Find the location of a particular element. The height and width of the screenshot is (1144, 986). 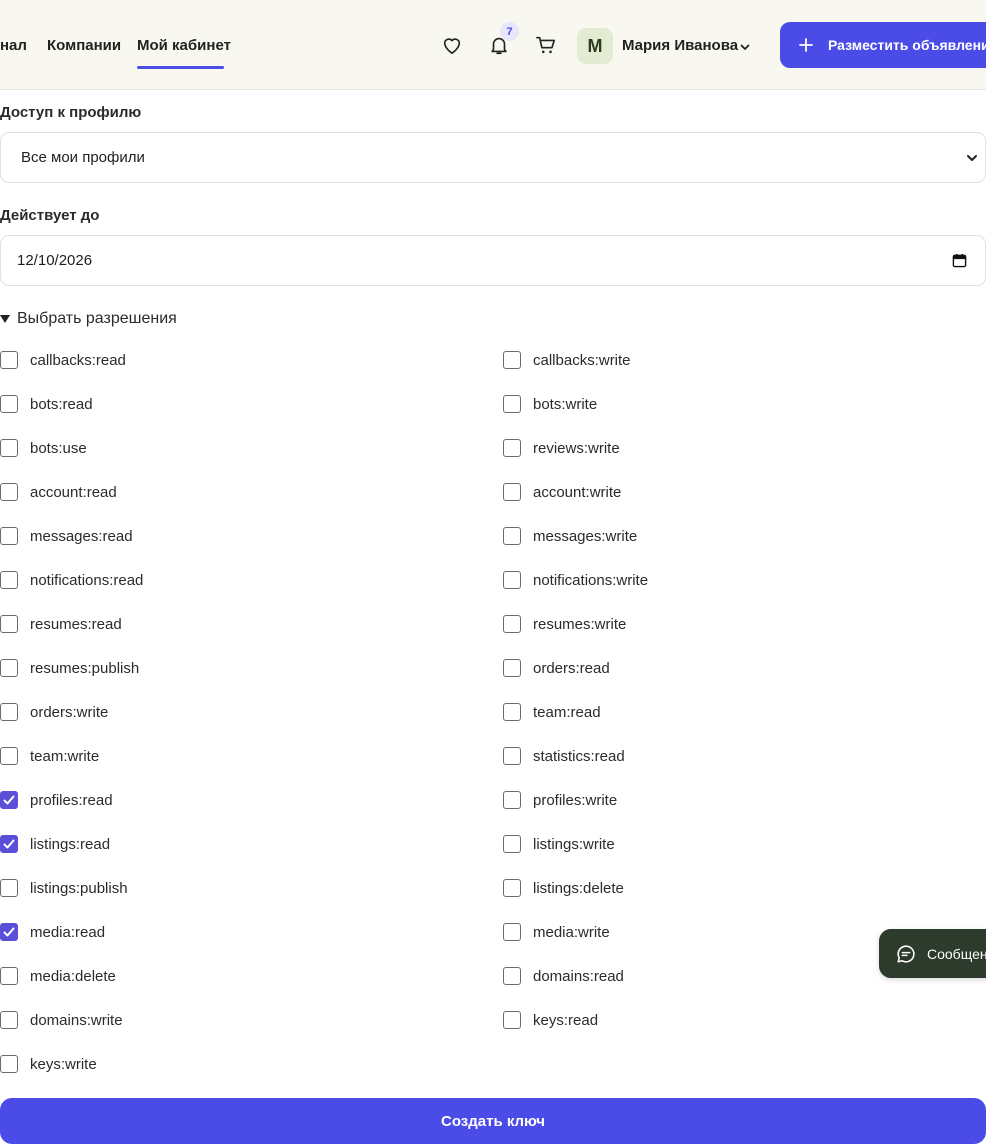

user-avatar: М is located at coordinates (595, 46).